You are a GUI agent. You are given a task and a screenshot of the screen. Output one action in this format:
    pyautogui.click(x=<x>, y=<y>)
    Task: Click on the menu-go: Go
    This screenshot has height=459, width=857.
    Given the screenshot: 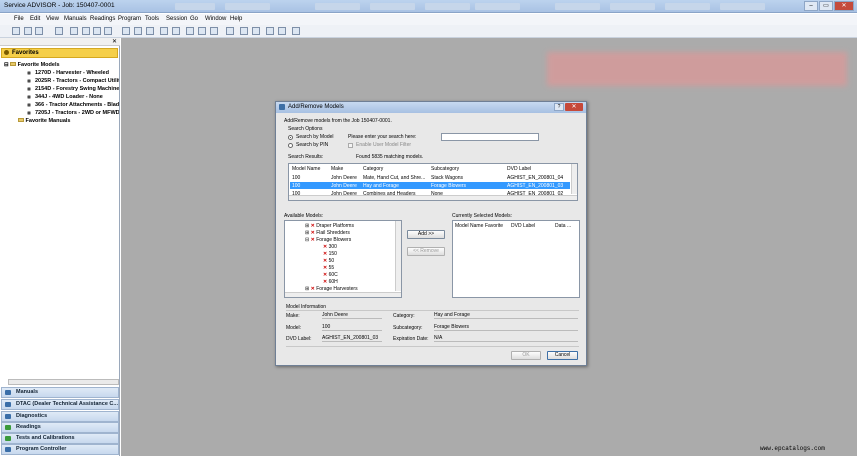 What is the action you would take?
    pyautogui.click(x=194, y=19)
    